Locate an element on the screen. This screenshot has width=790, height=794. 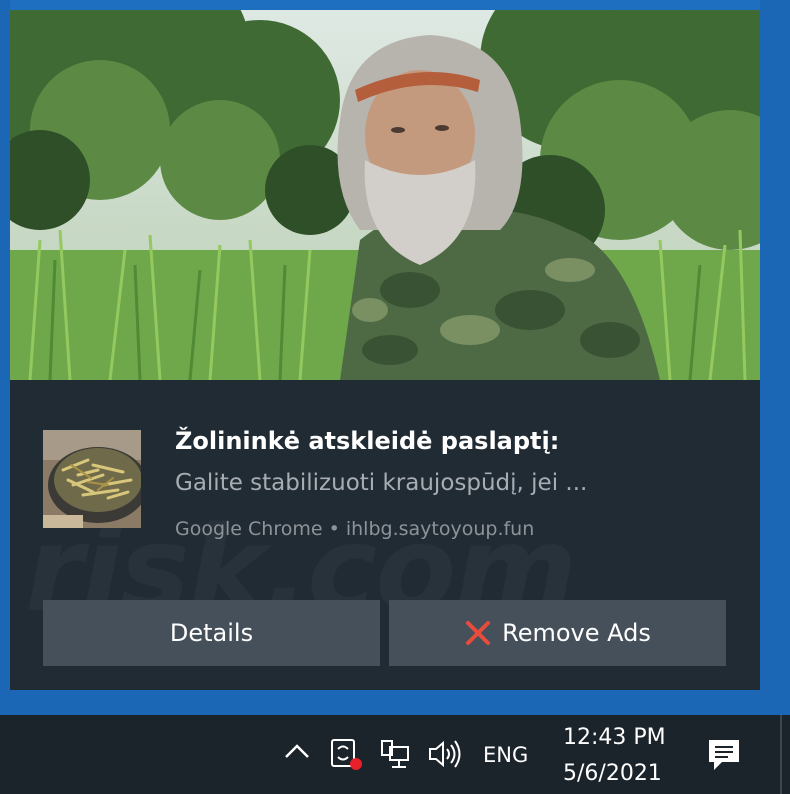
clock-date: 5/6/2021 is located at coordinates (612, 773).